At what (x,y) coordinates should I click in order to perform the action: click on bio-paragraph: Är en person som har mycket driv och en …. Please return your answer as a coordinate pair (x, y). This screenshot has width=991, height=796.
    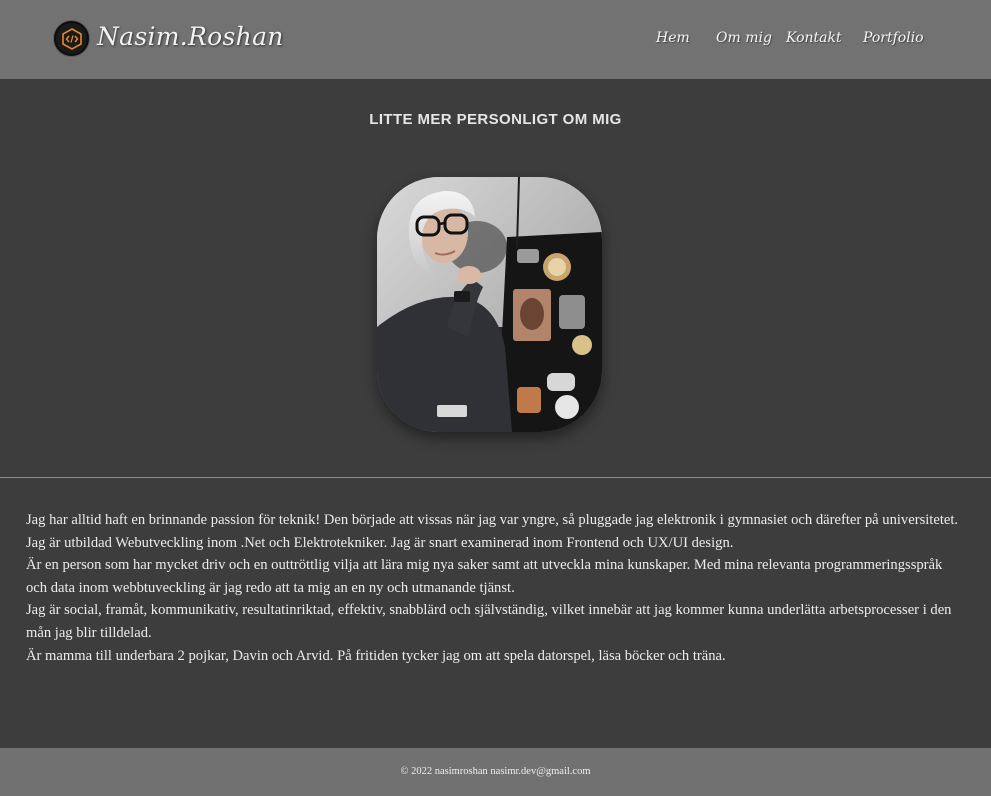
    Looking at the image, I should click on (484, 576).